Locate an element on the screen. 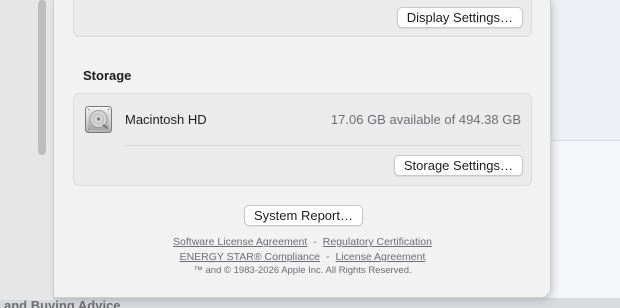  hard-drive-icon is located at coordinates (98, 119).